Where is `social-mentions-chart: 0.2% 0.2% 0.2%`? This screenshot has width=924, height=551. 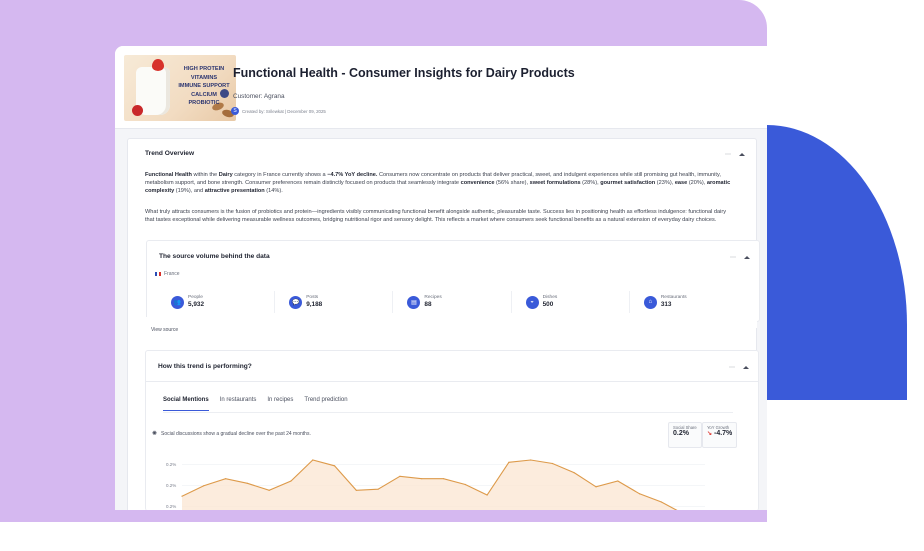
social-mentions-chart: 0.2% 0.2% 0.2% is located at coordinates (435, 484).